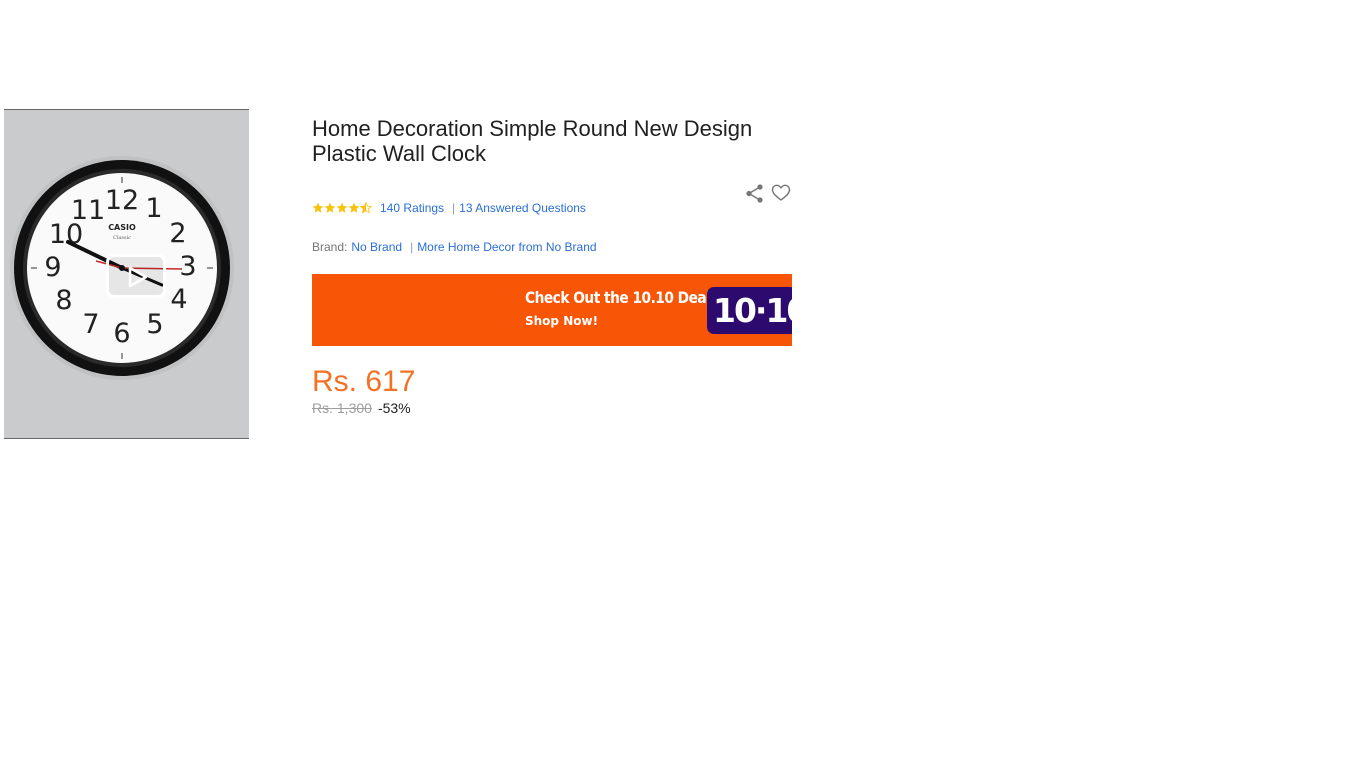 The width and height of the screenshot is (1366, 768). What do you see at coordinates (394, 408) in the screenshot?
I see `discount-percent: -53%` at bounding box center [394, 408].